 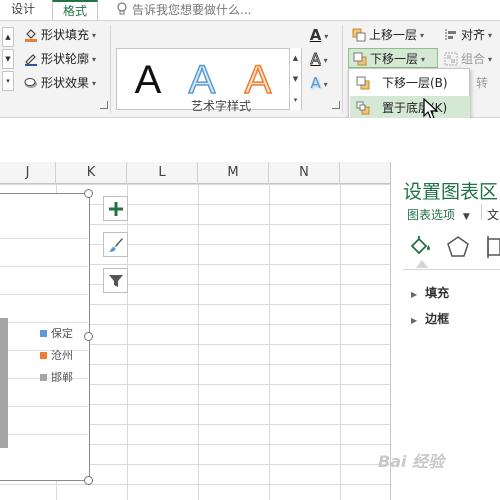 I want to click on legend-item: 保定, so click(x=56, y=334).